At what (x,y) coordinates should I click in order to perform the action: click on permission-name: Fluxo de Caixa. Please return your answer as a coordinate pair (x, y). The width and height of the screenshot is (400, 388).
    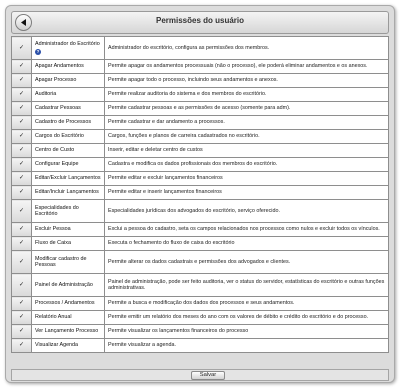
    Looking at the image, I should click on (53, 243).